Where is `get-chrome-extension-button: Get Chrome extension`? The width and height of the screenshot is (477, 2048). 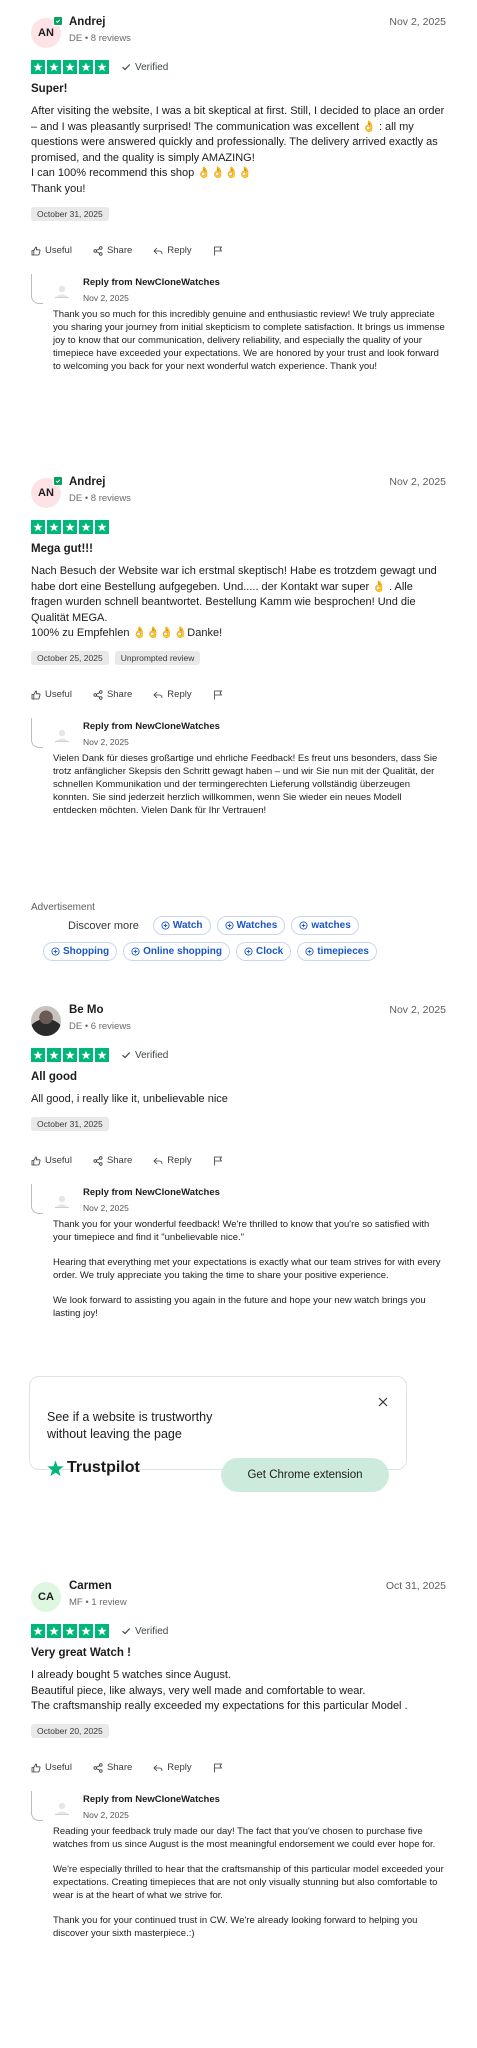 get-chrome-extension-button: Get Chrome extension is located at coordinates (305, 1475).